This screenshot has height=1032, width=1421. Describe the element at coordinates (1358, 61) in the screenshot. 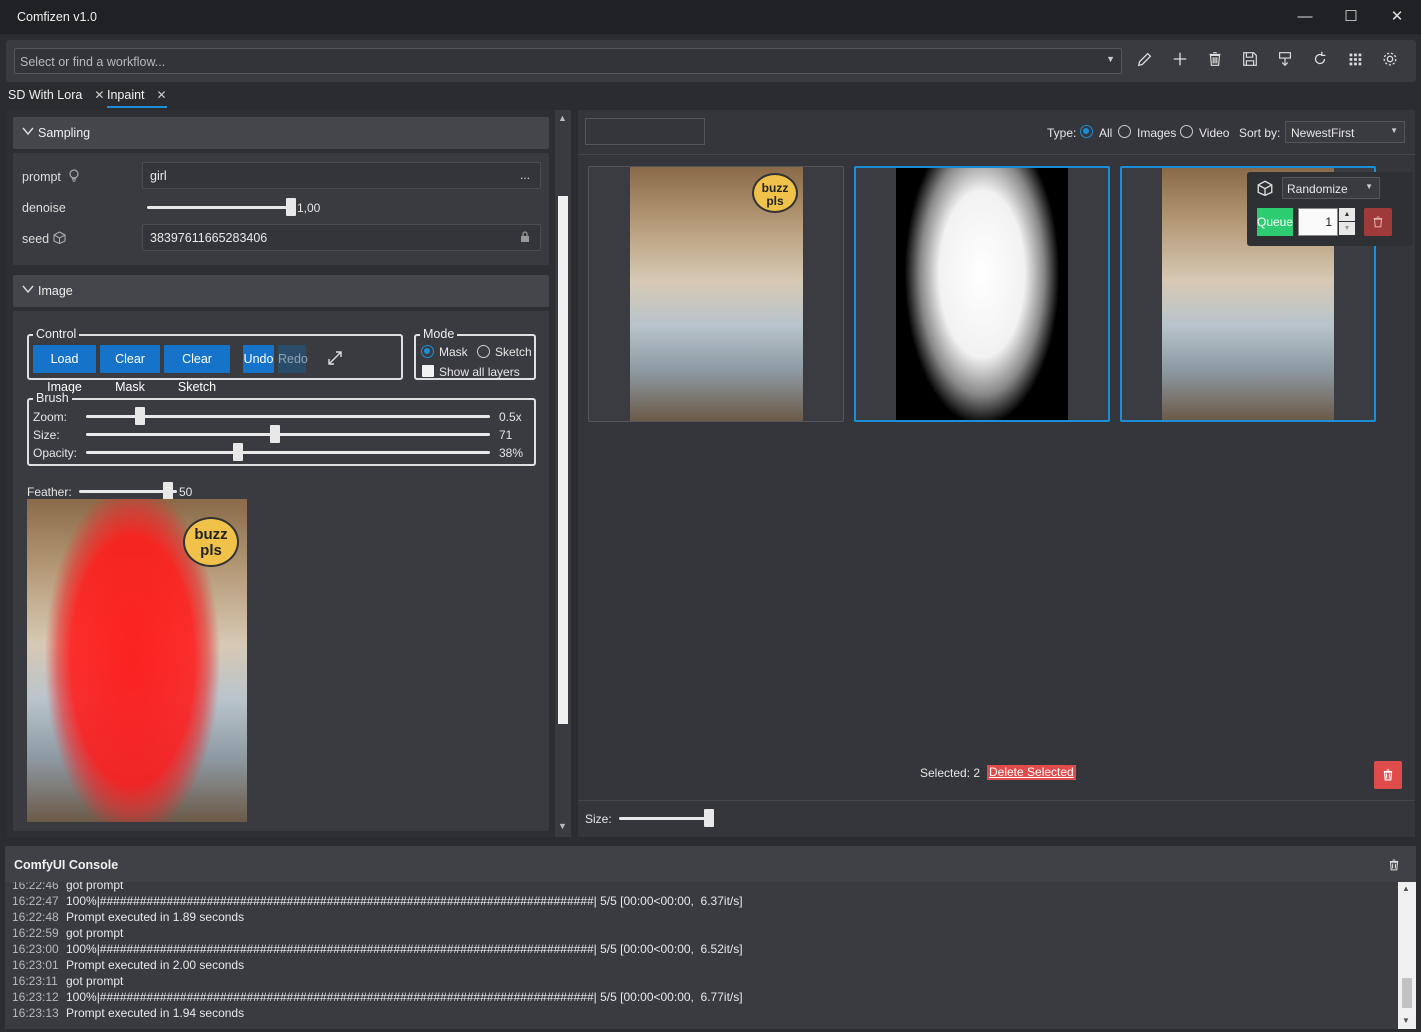

I see `grid-icon` at that location.